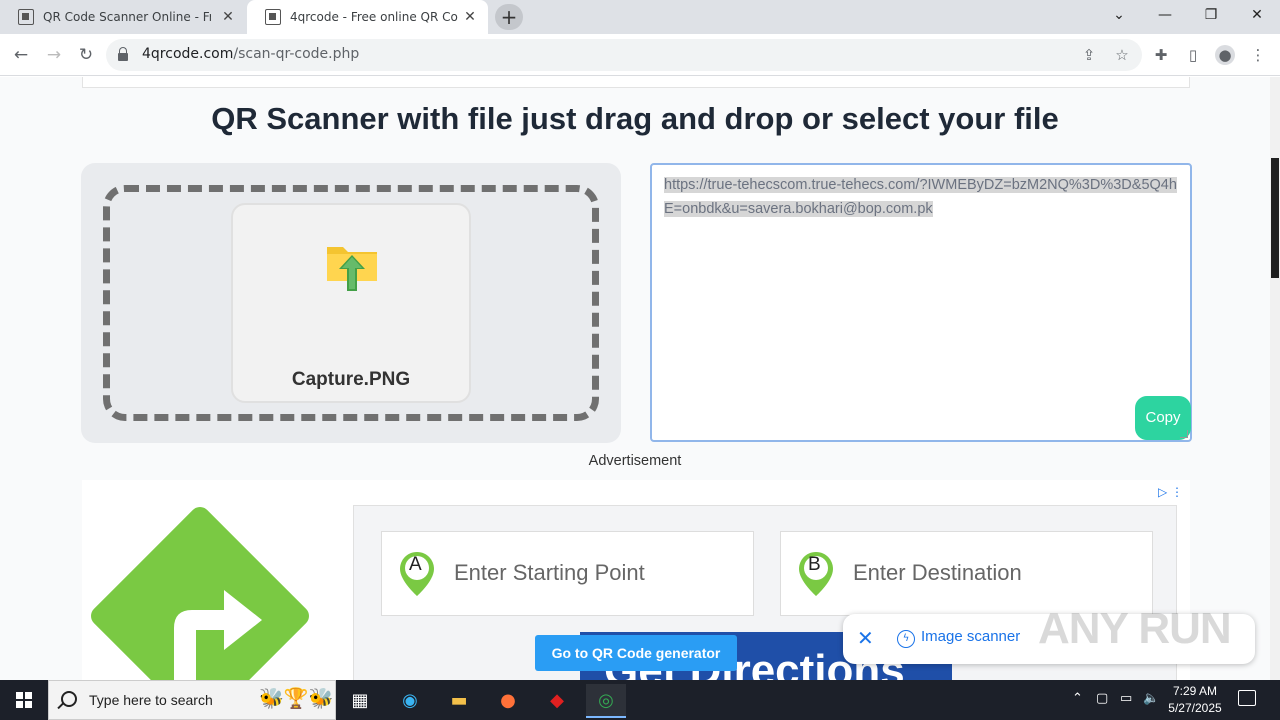 The height and width of the screenshot is (720, 1280). Describe the element at coordinates (1077, 698) in the screenshot. I see `tray-chevron-up-icon: ⌃` at that location.